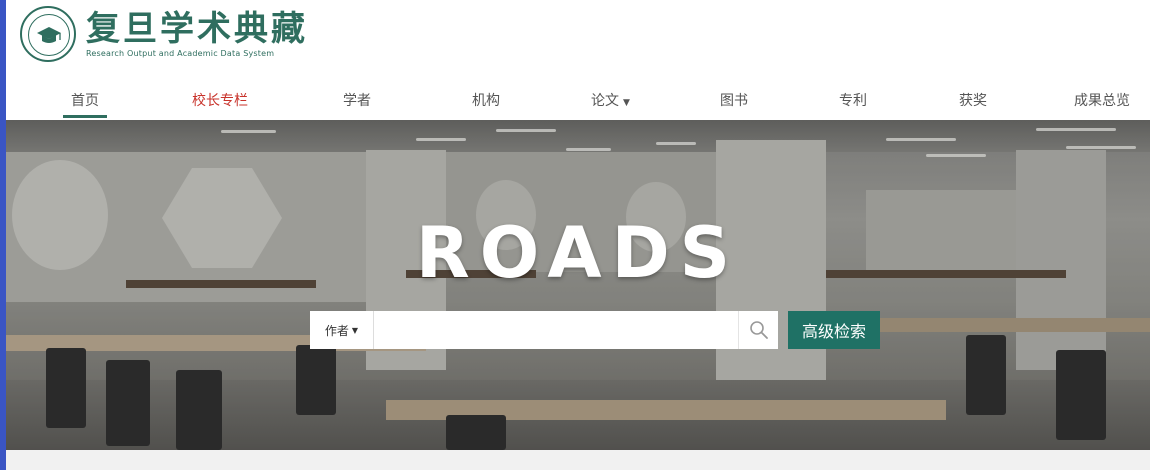 This screenshot has height=470, width=1150. What do you see at coordinates (973, 100) in the screenshot?
I see `nav-item-awards: 获奖` at bounding box center [973, 100].